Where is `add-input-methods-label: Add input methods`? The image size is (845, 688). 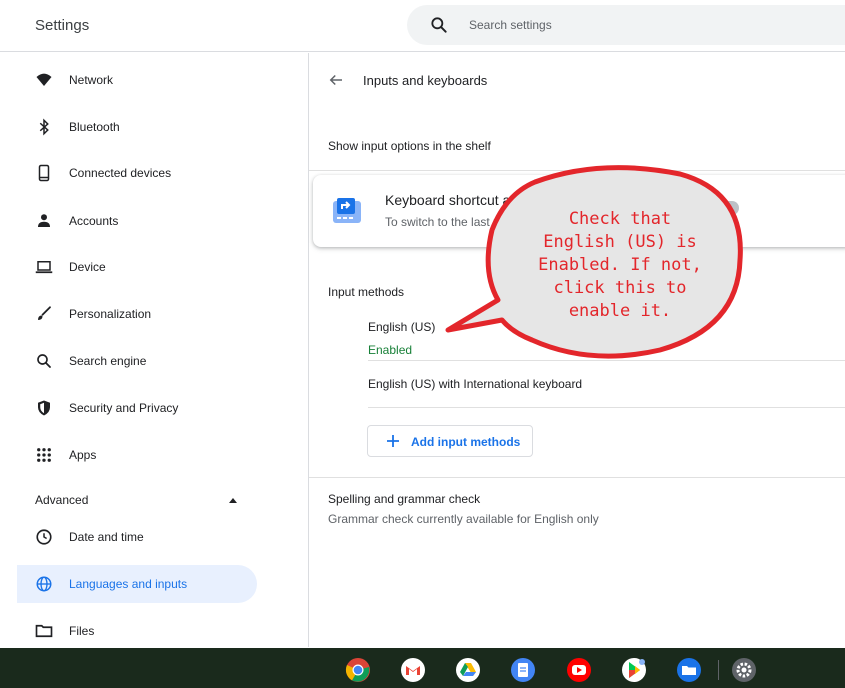 add-input-methods-label: Add input methods is located at coordinates (466, 442).